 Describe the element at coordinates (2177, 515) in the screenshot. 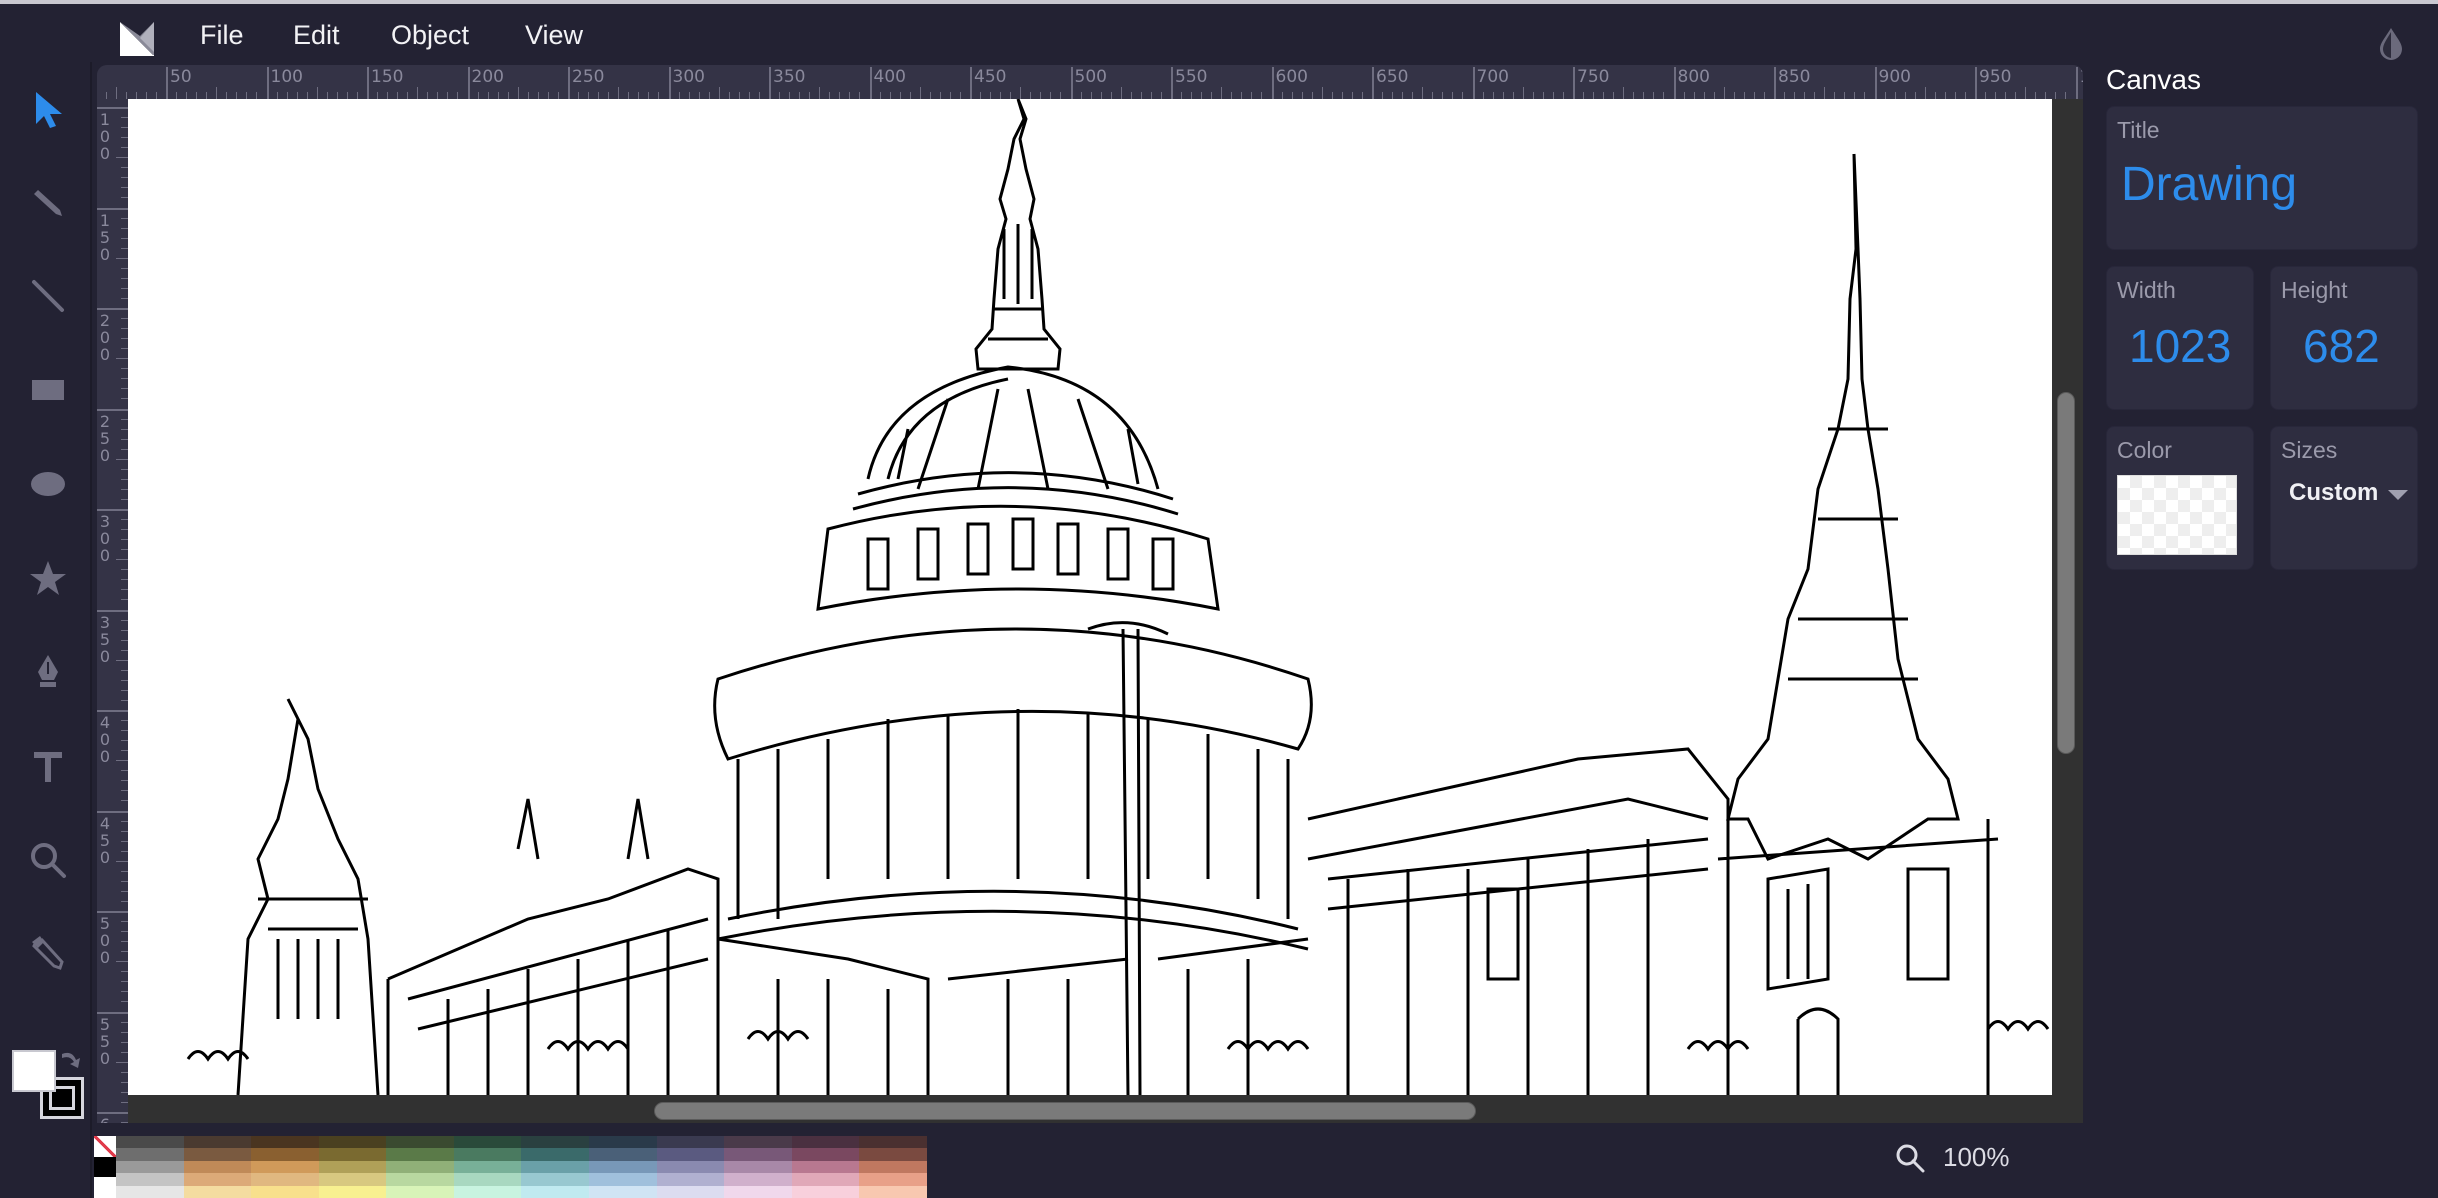

I see `canvas-color-picker` at that location.